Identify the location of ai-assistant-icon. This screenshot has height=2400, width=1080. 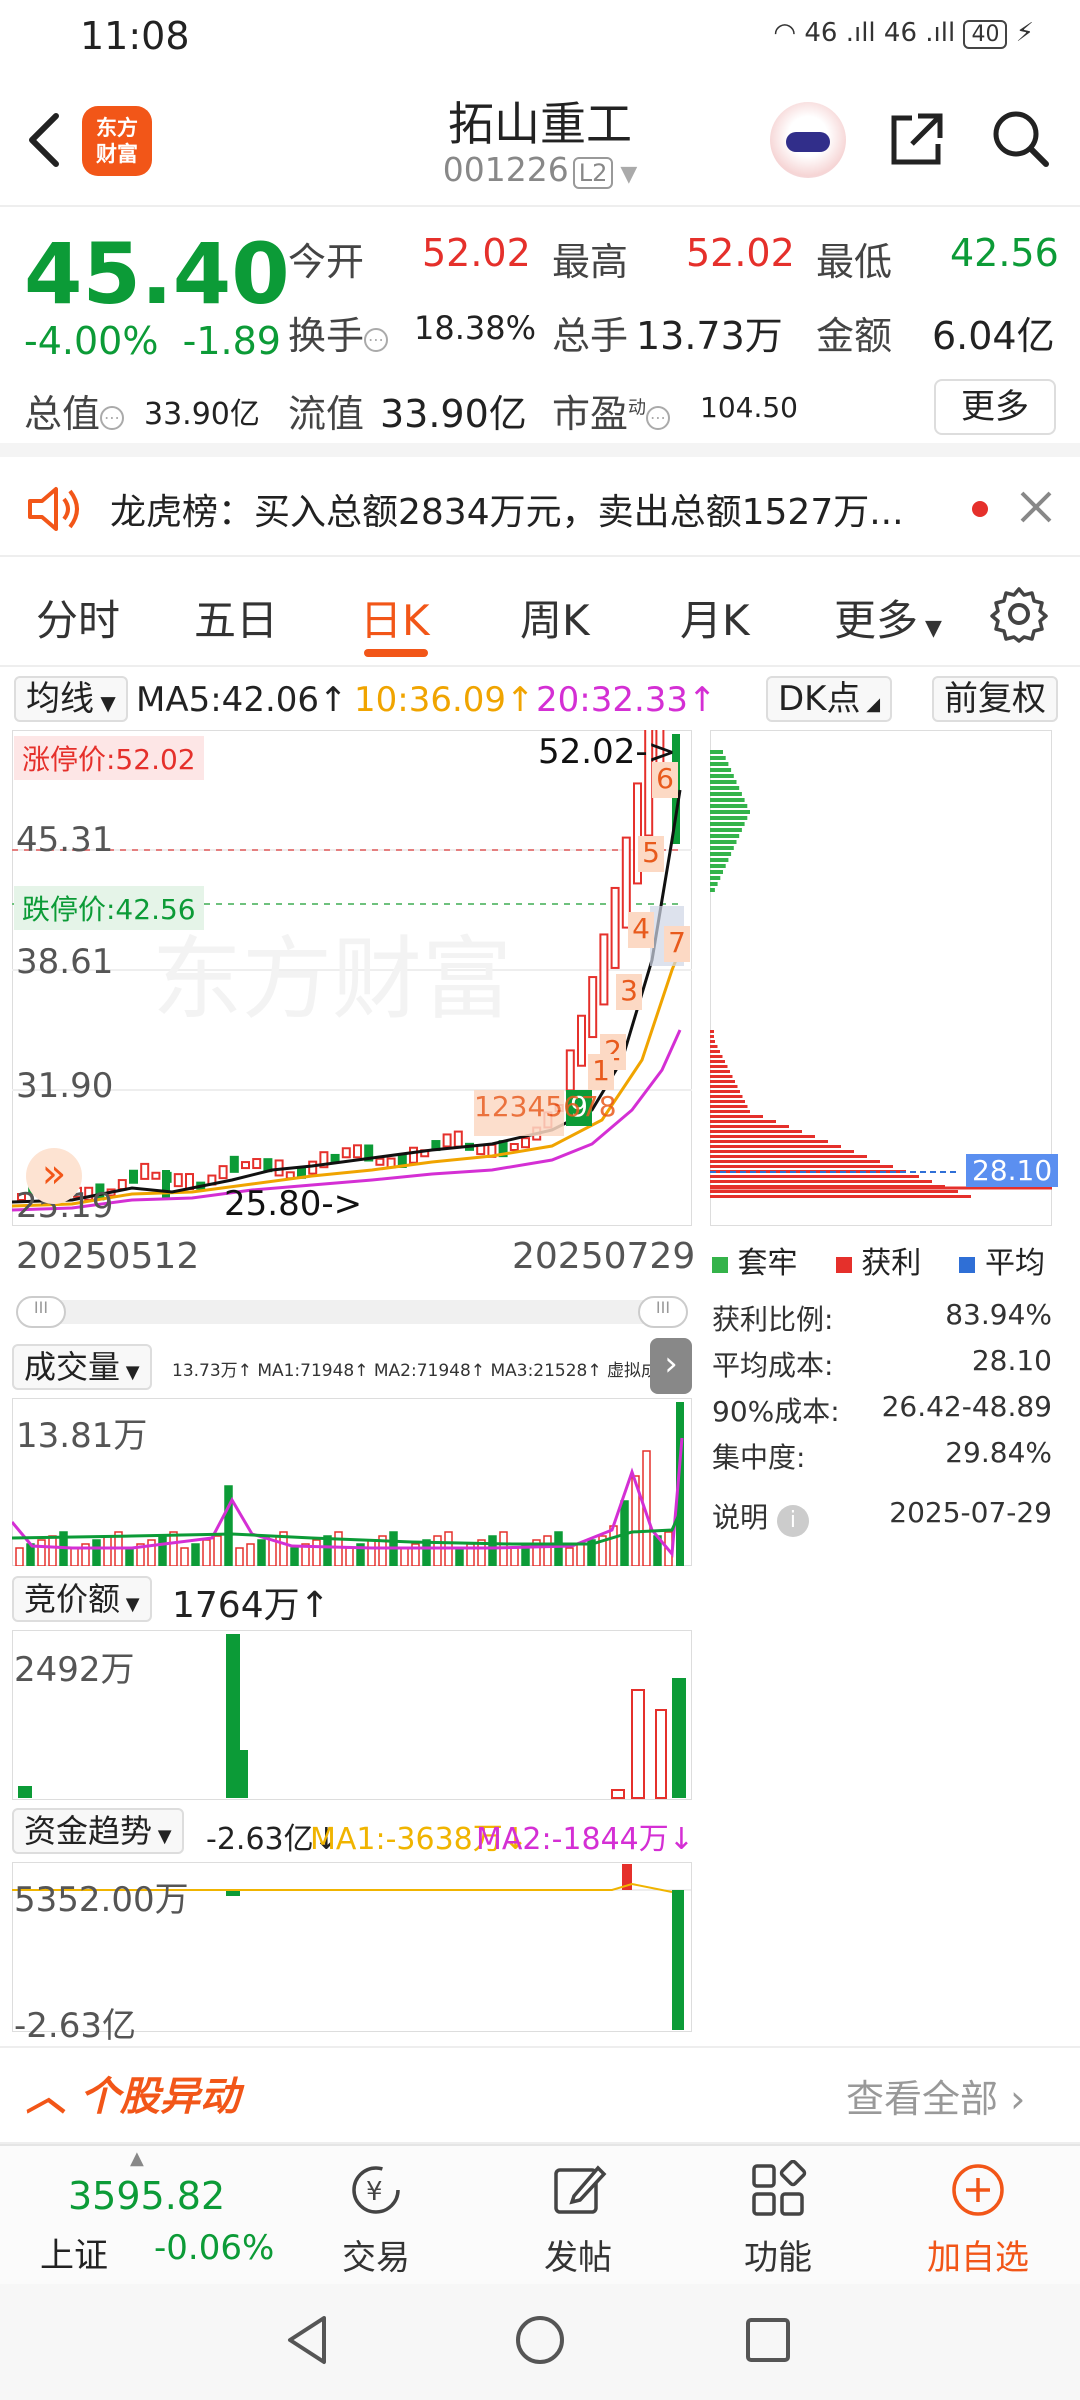
(808, 140).